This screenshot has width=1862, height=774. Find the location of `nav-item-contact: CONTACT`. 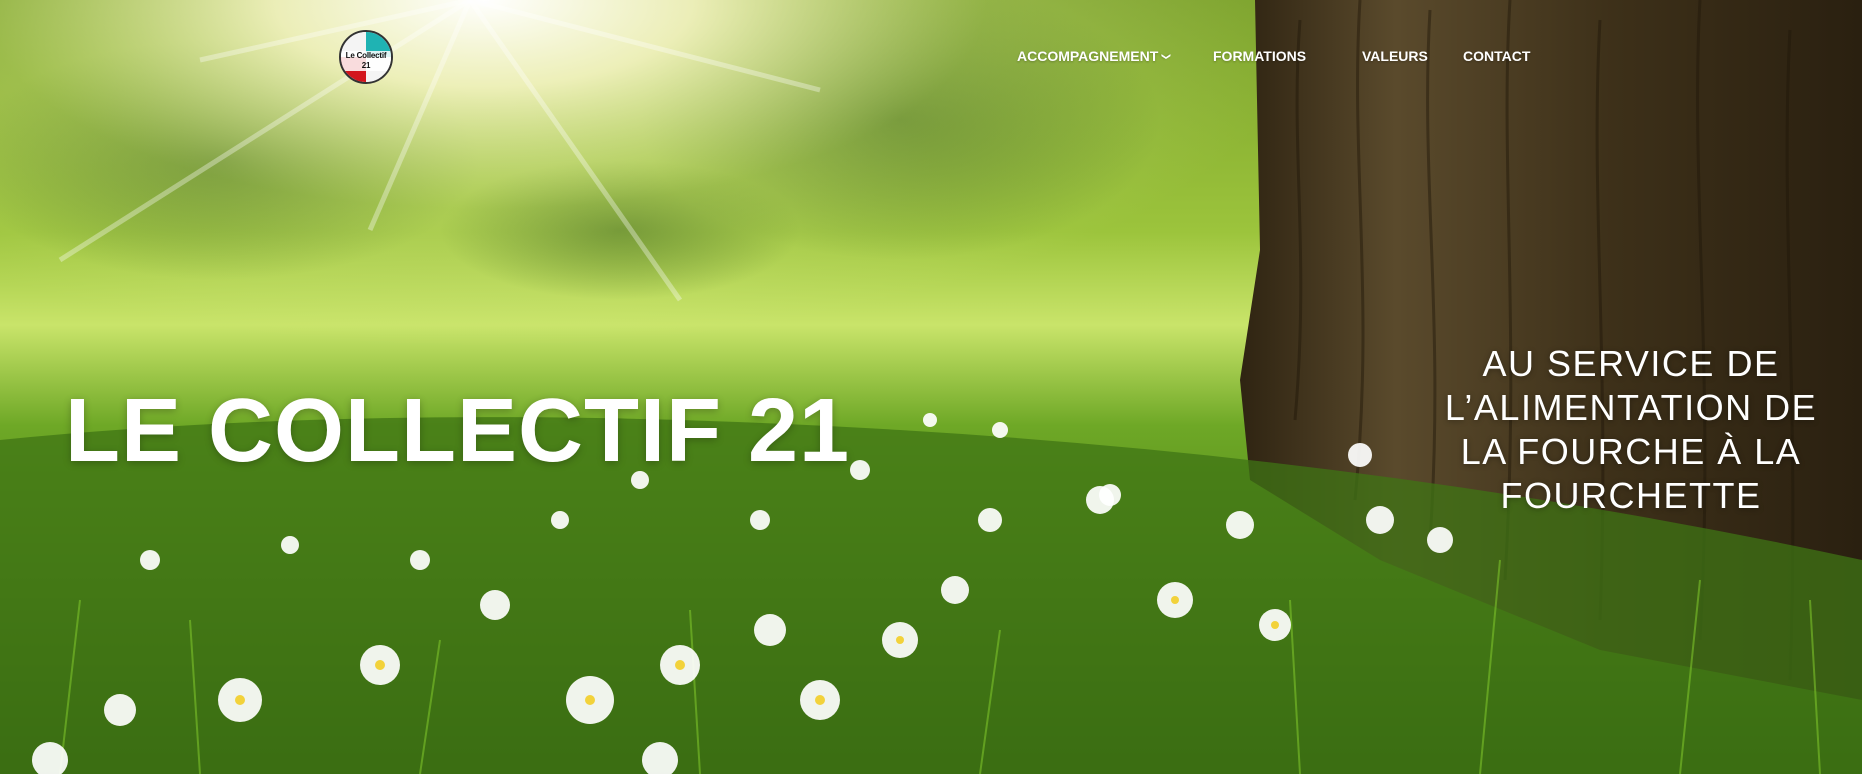

nav-item-contact: CONTACT is located at coordinates (1496, 56).